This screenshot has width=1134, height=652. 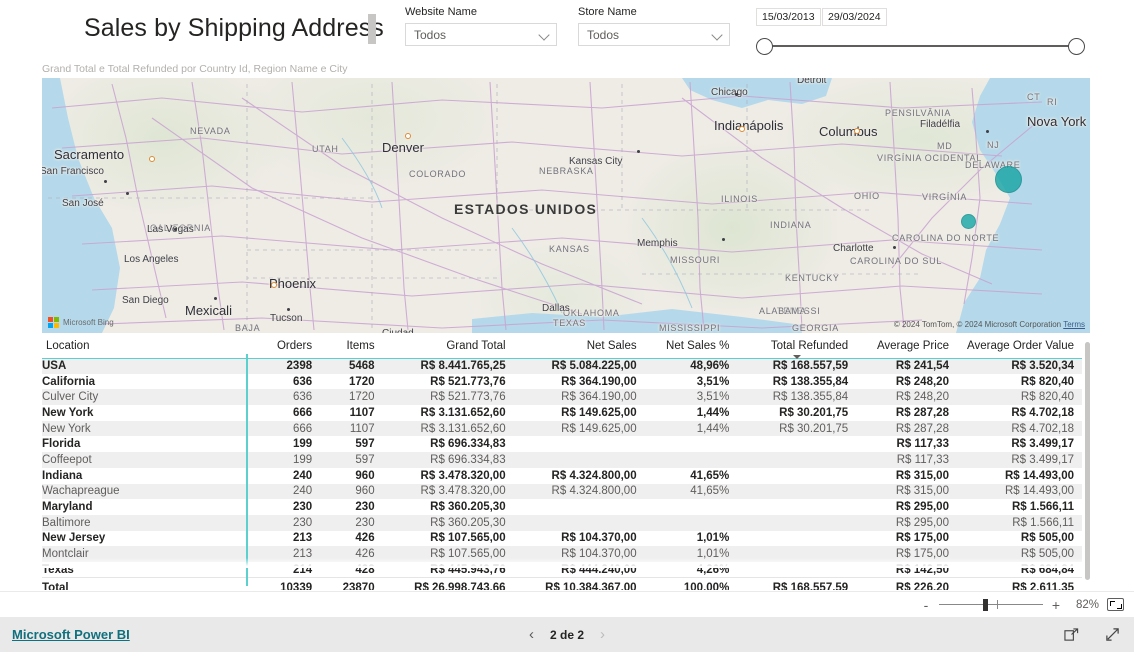 I want to click on table-cell-total-refunded: R$ 138.355,84, so click(x=810, y=381).